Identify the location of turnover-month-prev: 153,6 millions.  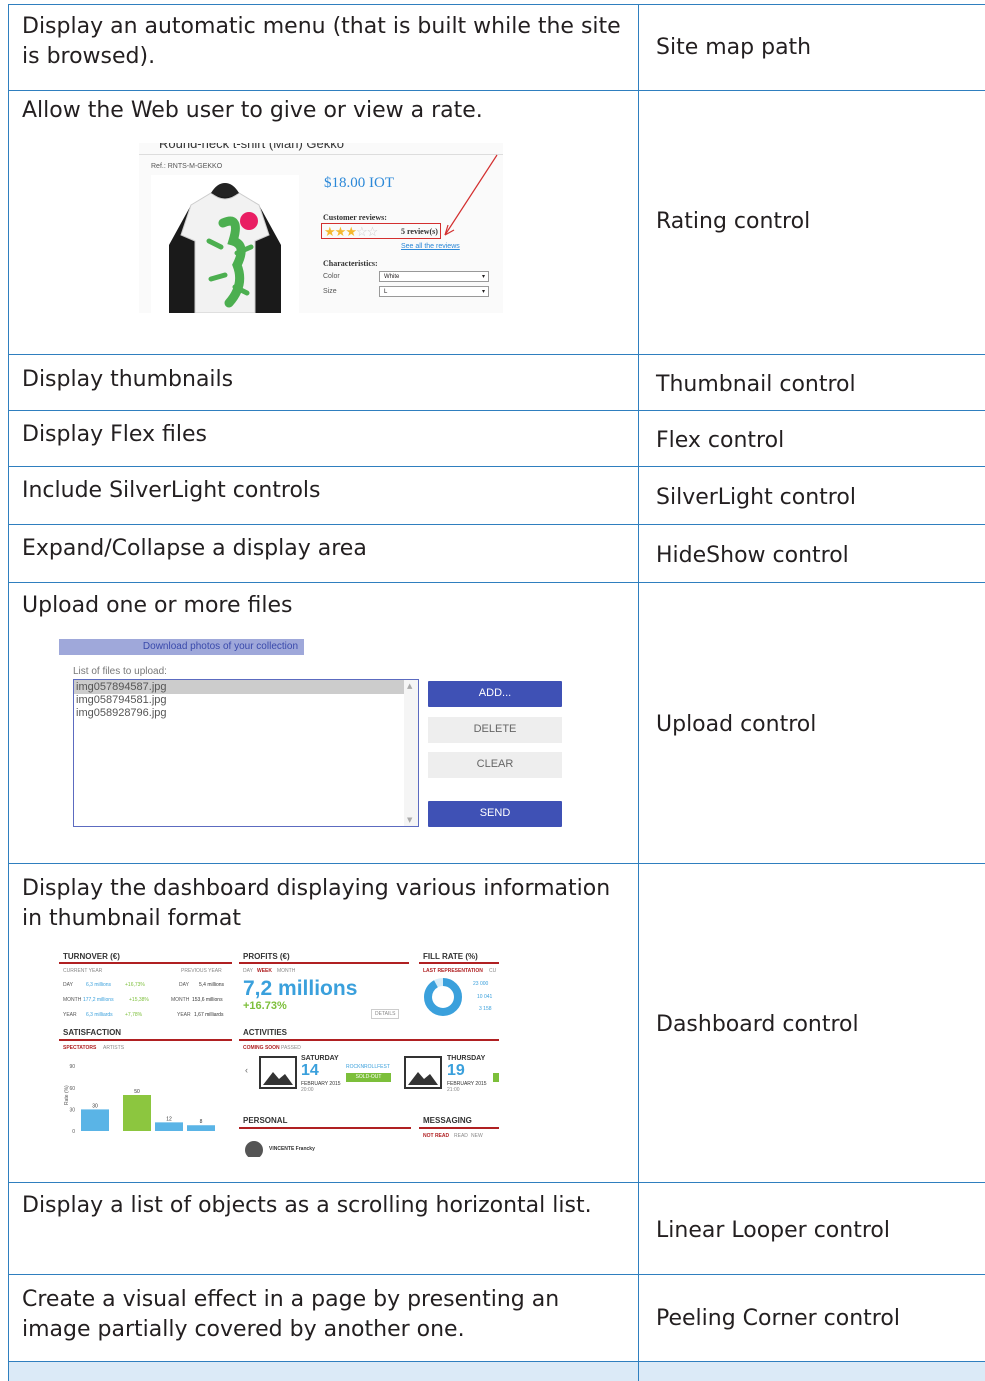
(207, 1000).